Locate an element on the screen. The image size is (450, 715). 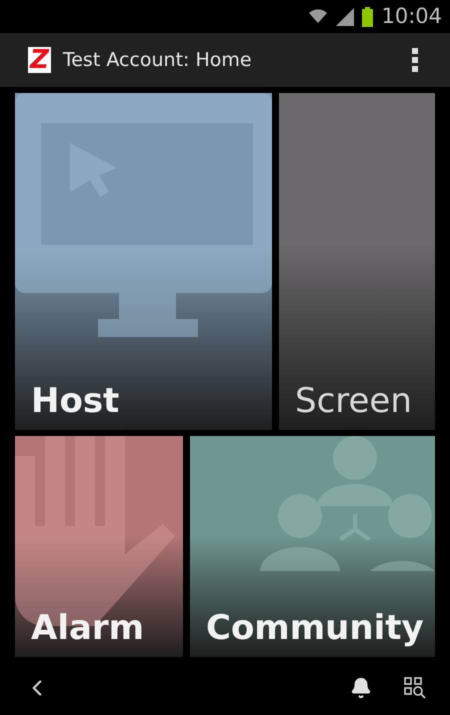
clock: 10:04 is located at coordinates (411, 16).